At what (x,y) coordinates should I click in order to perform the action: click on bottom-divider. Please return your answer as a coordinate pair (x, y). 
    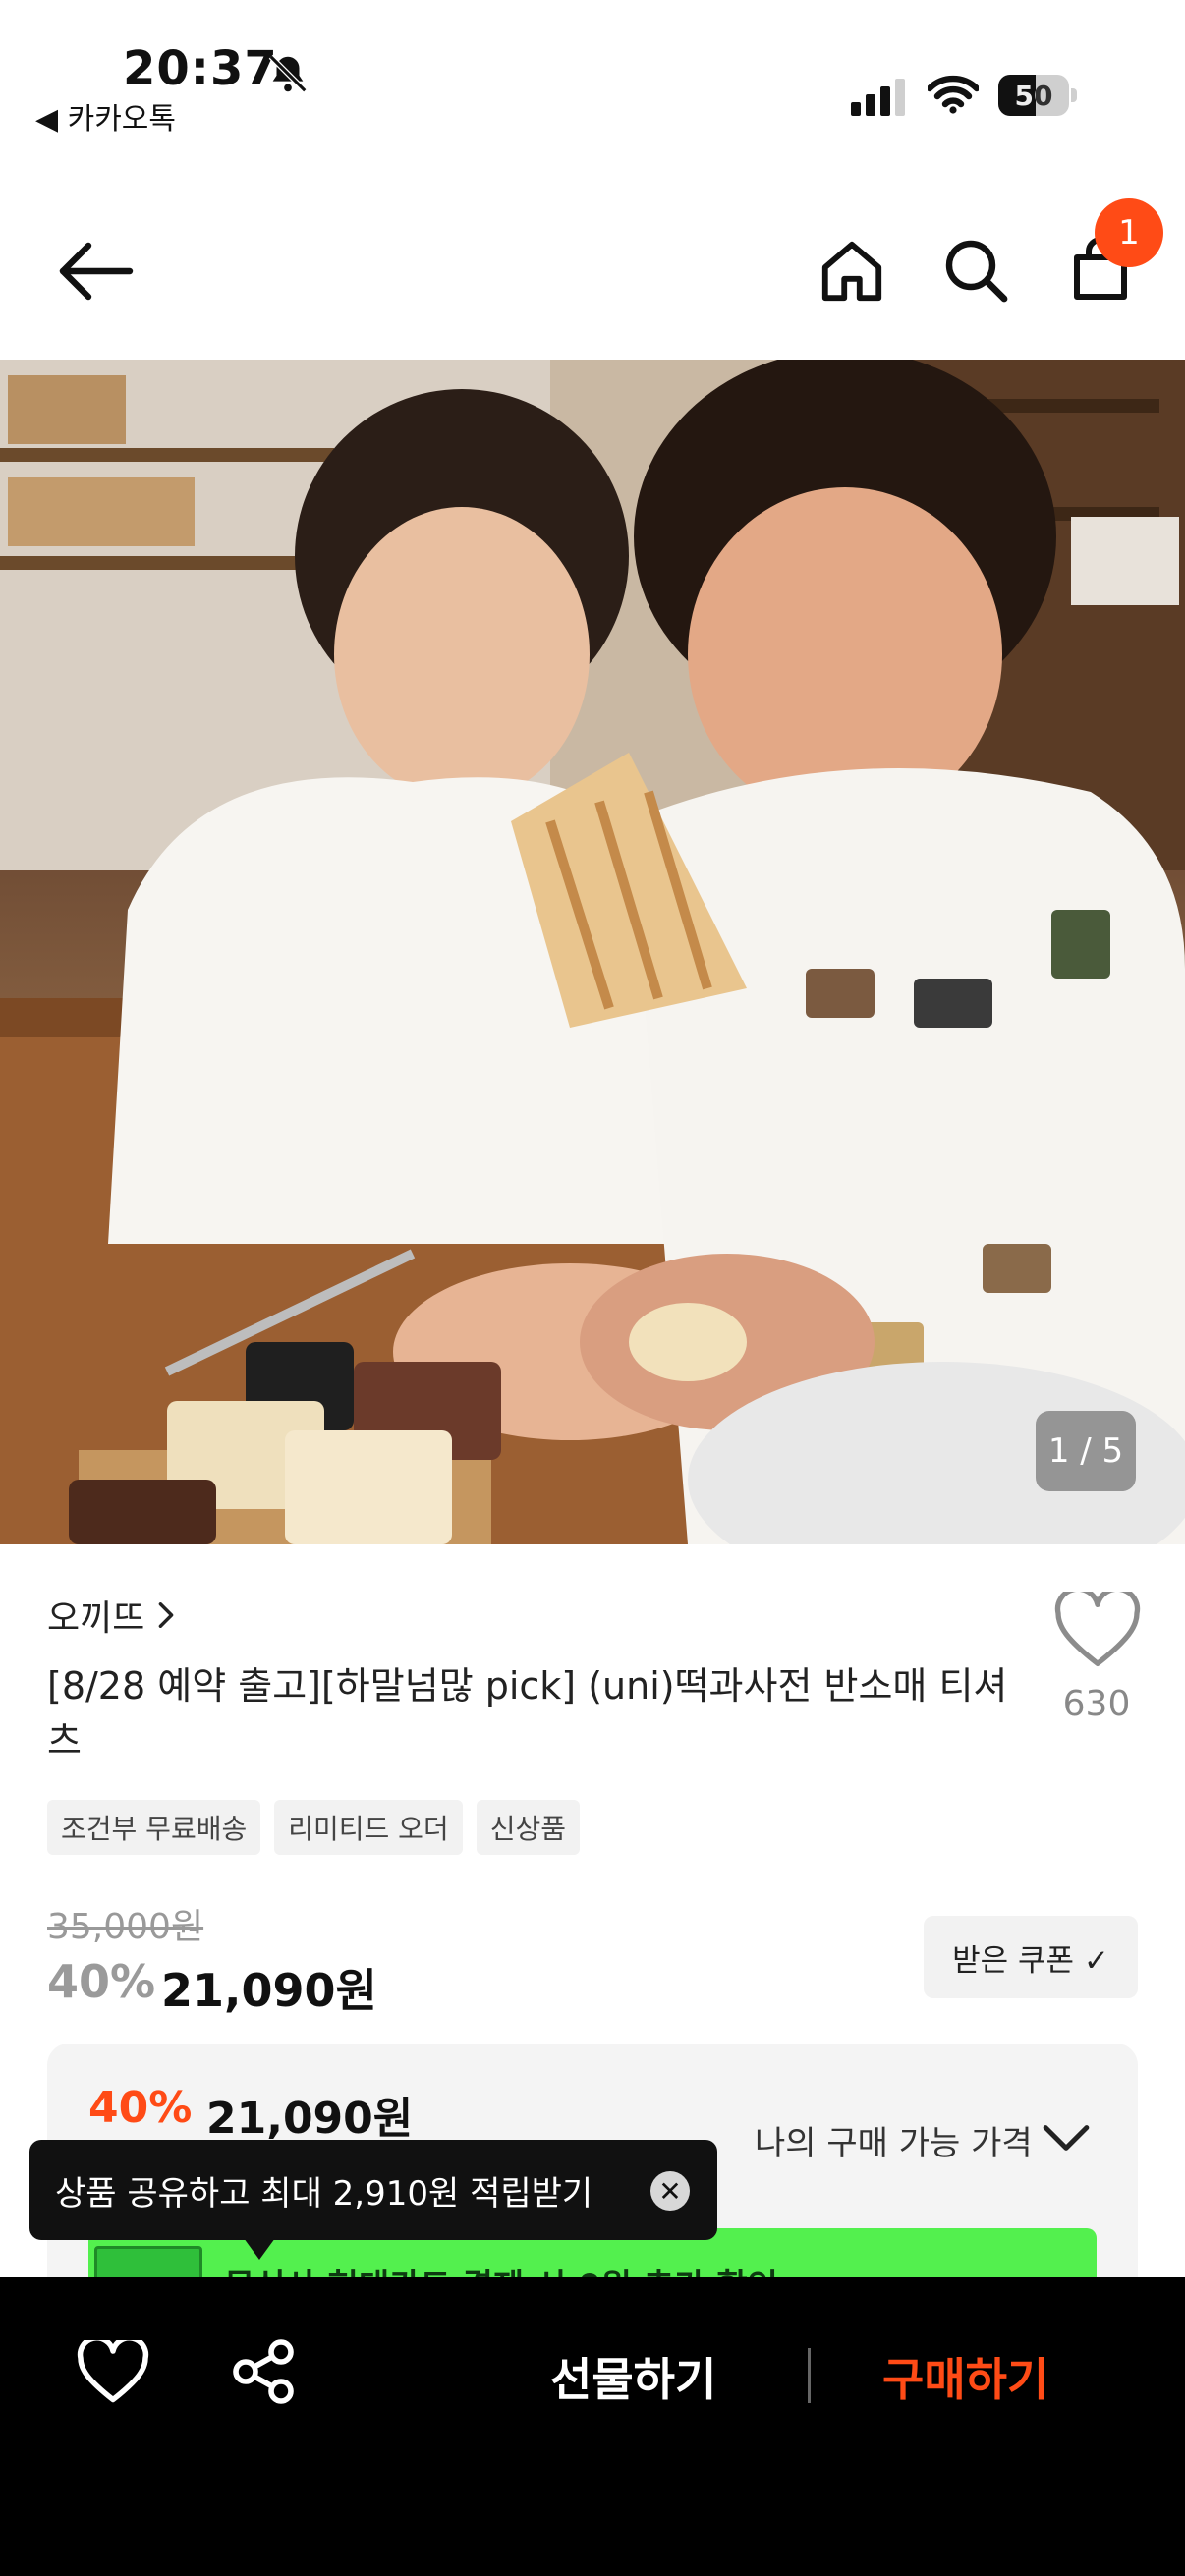
    Looking at the image, I should click on (810, 2375).